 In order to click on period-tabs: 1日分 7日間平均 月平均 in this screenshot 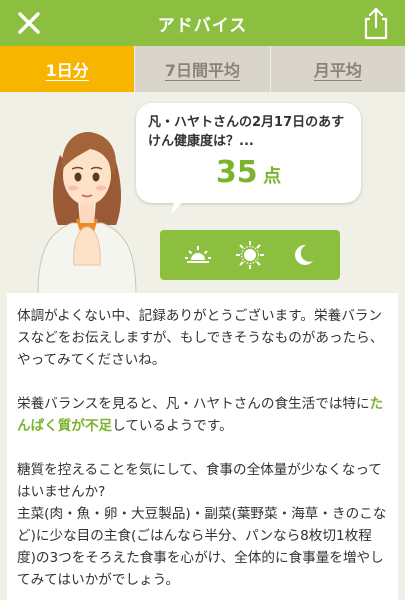, I will do `click(202, 69)`.